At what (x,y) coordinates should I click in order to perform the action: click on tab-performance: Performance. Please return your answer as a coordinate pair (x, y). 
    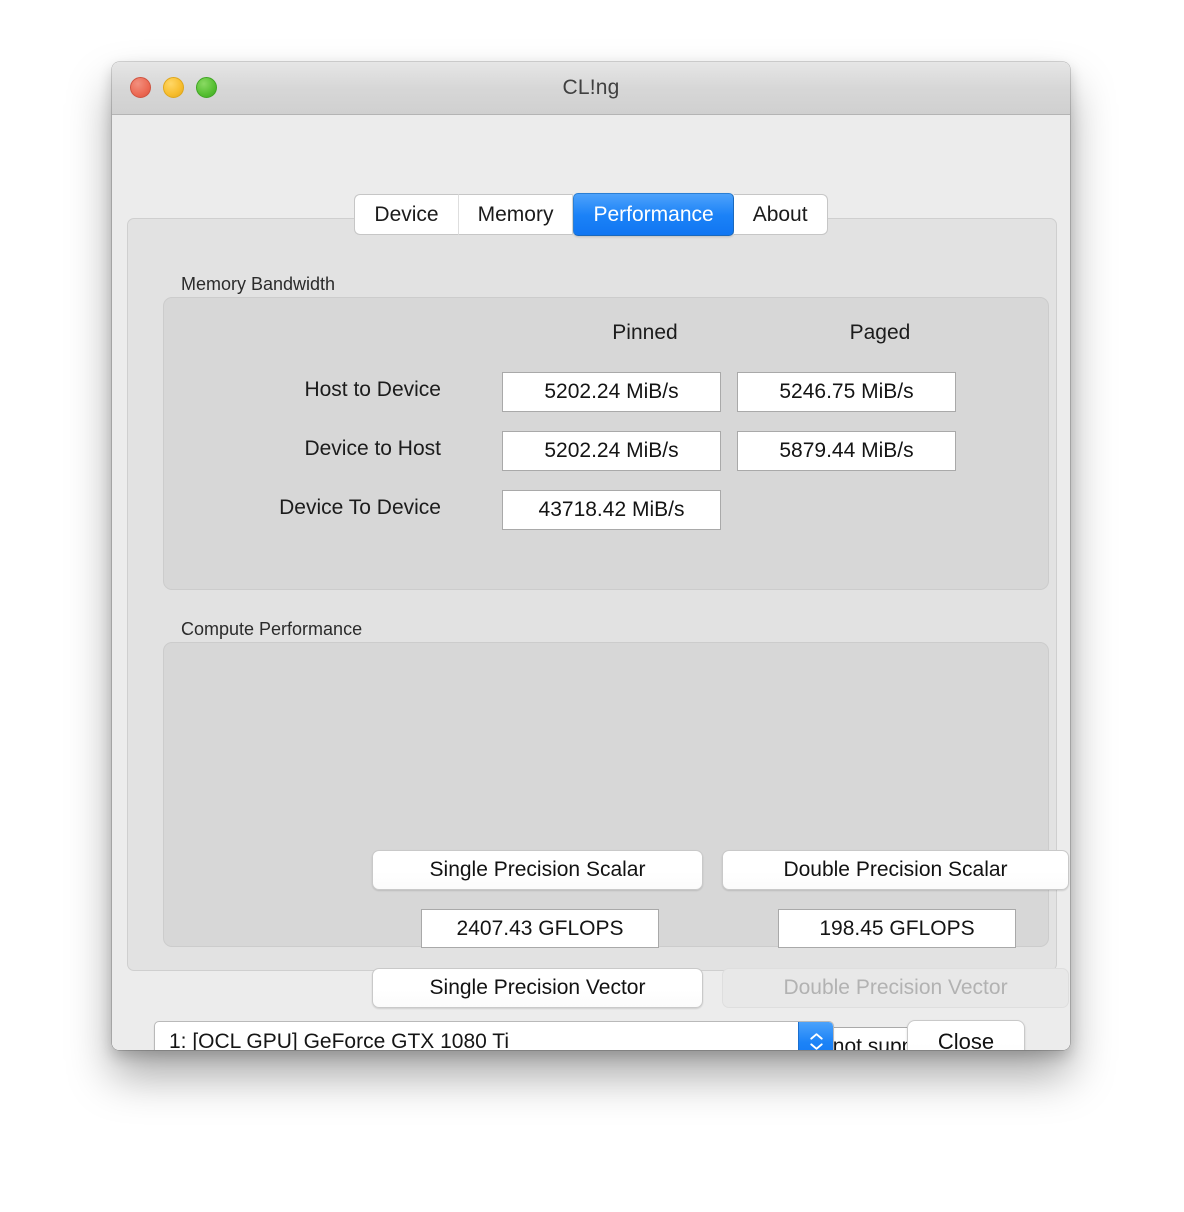
    Looking at the image, I should click on (653, 214).